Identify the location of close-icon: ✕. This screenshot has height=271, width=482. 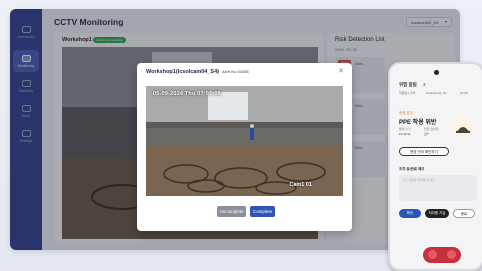
(341, 71).